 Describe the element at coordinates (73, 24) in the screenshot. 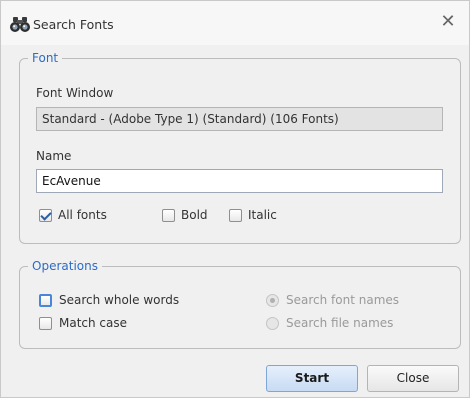

I see `window-title: Search Fonts` at that location.